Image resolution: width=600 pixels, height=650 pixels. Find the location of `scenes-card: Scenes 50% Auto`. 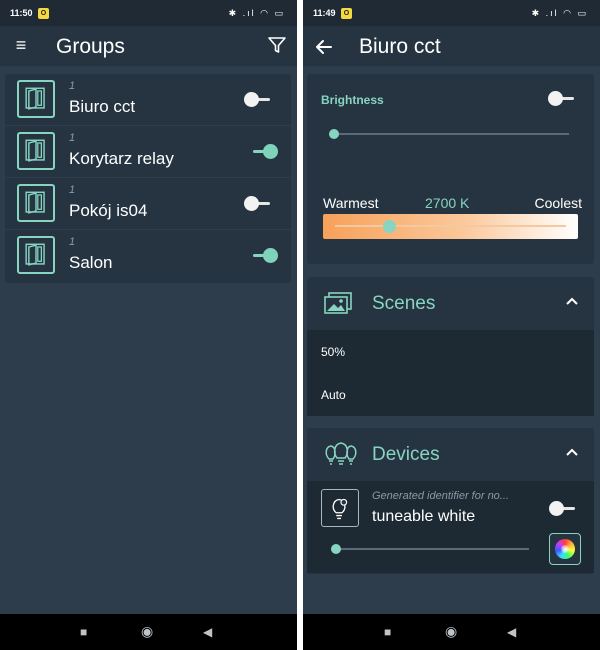

scenes-card: Scenes 50% Auto is located at coordinates (450, 346).